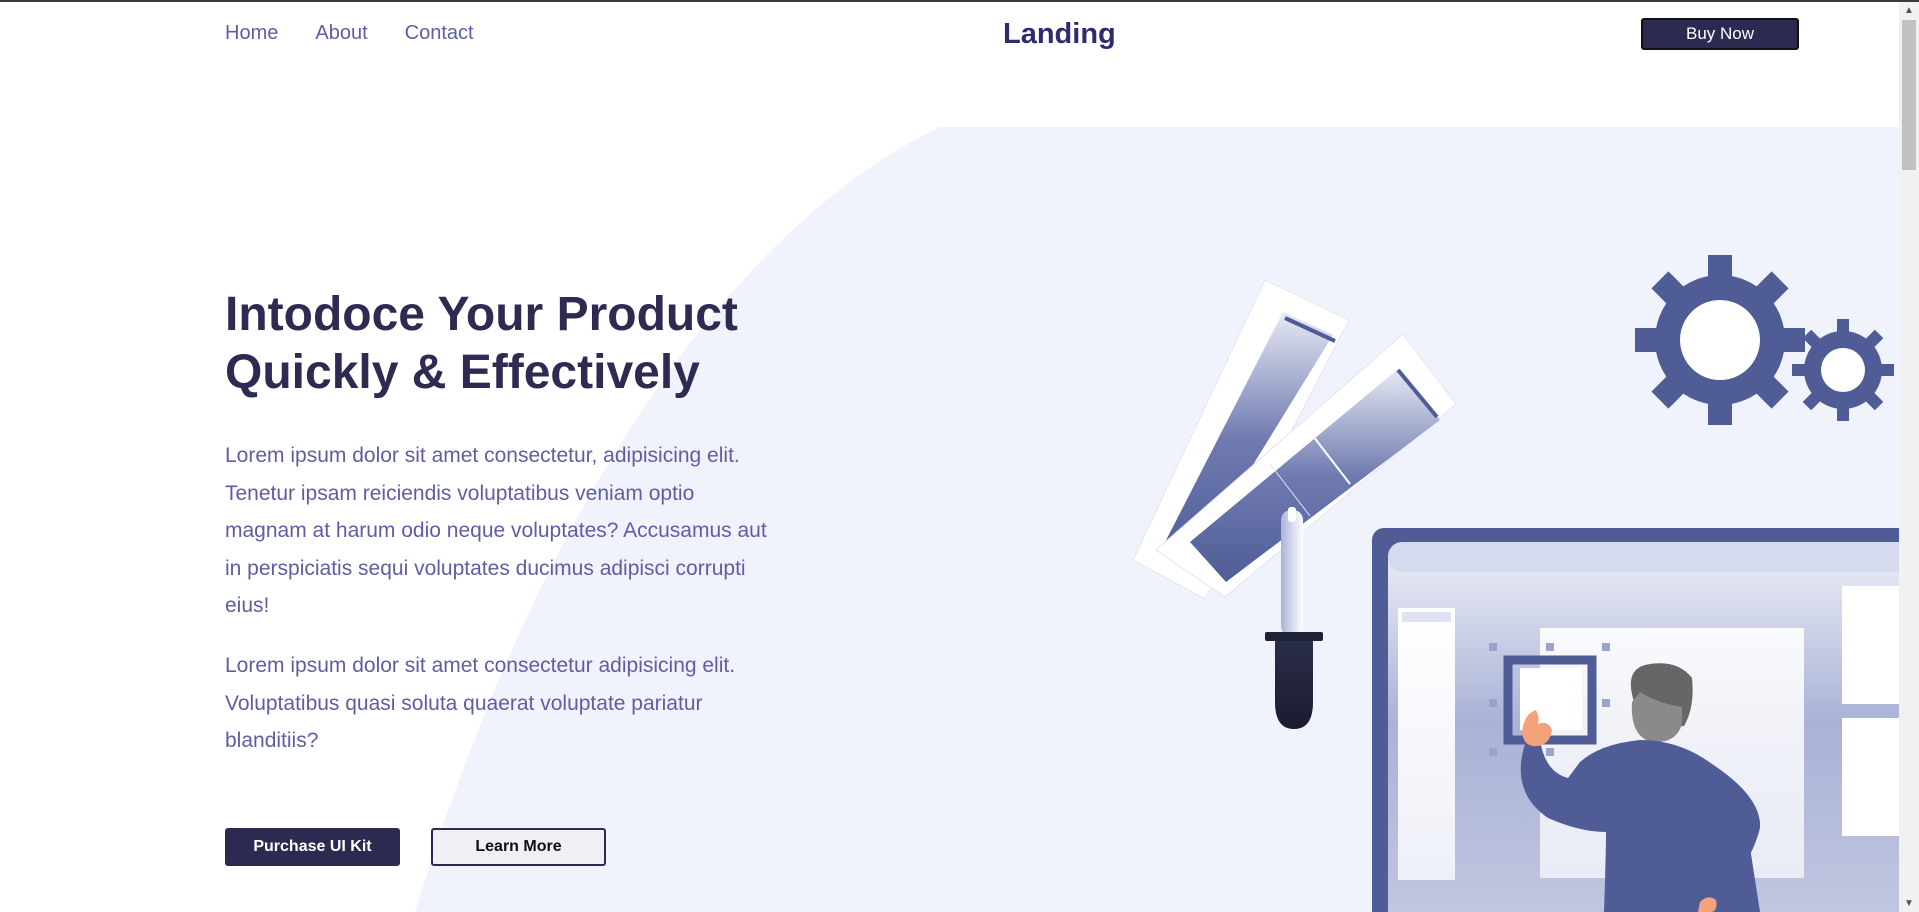 This screenshot has height=912, width=1919. I want to click on vertical-scrollbar: ▲ ▼, so click(1909, 457).